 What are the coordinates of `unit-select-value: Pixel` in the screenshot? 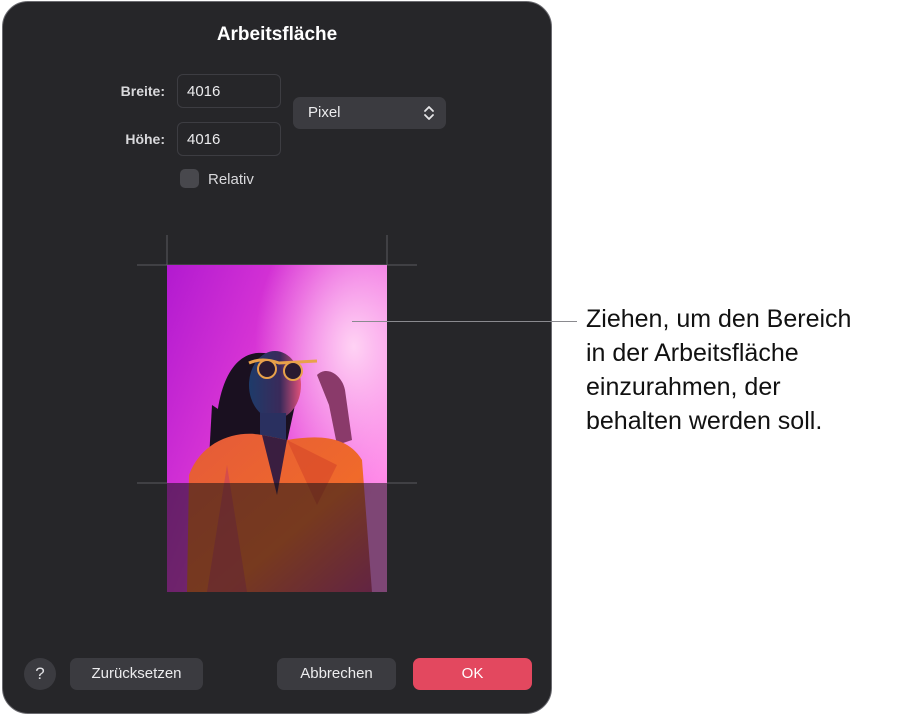 It's located at (324, 112).